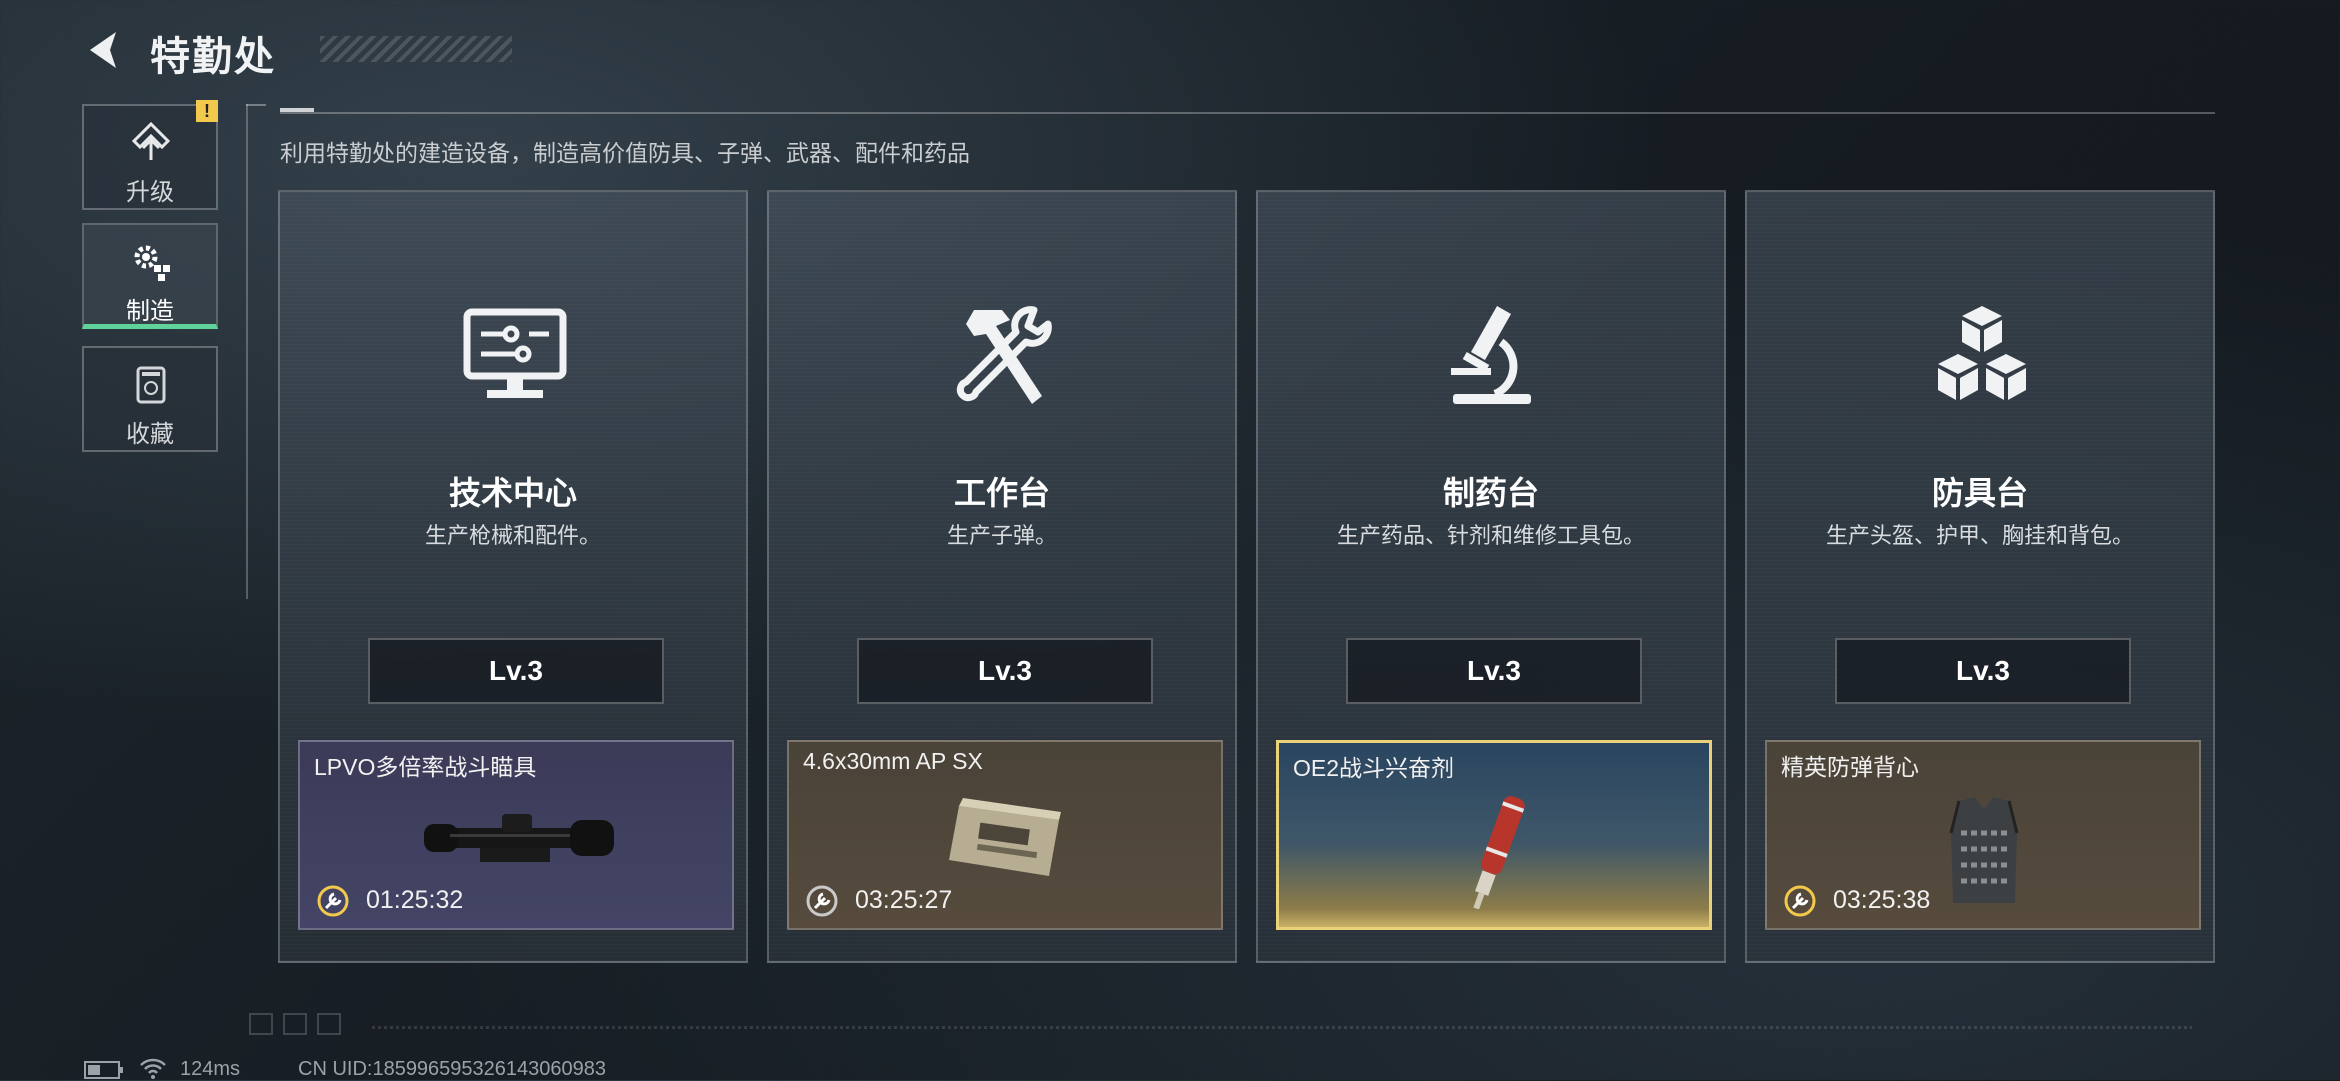 The width and height of the screenshot is (2340, 1081). Describe the element at coordinates (1491, 355) in the screenshot. I see `microscope-icon` at that location.